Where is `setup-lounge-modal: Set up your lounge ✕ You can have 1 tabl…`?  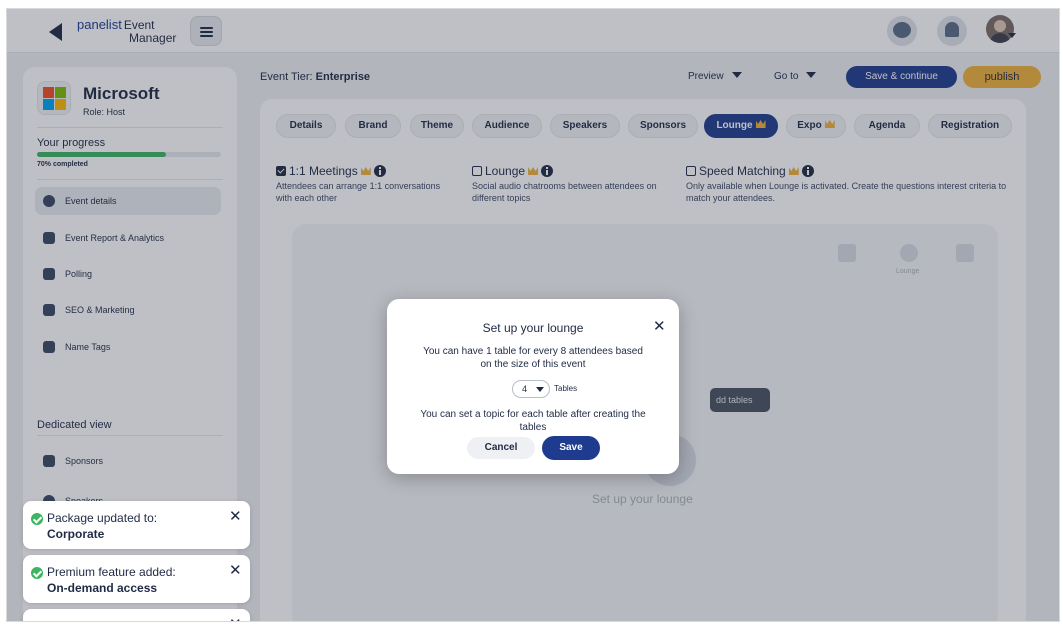 setup-lounge-modal: Set up your lounge ✕ You can have 1 tabl… is located at coordinates (533, 386).